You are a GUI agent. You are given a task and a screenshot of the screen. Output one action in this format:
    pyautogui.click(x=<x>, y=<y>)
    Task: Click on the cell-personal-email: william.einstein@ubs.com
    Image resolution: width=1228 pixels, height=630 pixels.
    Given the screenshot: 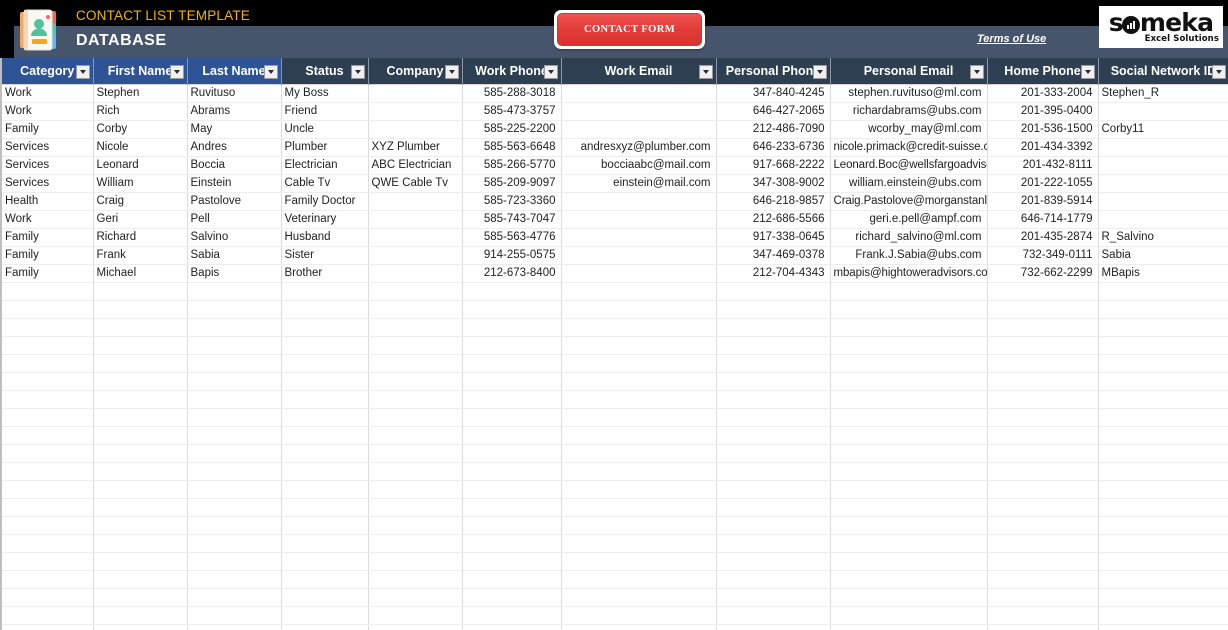 What is the action you would take?
    pyautogui.click(x=909, y=183)
    